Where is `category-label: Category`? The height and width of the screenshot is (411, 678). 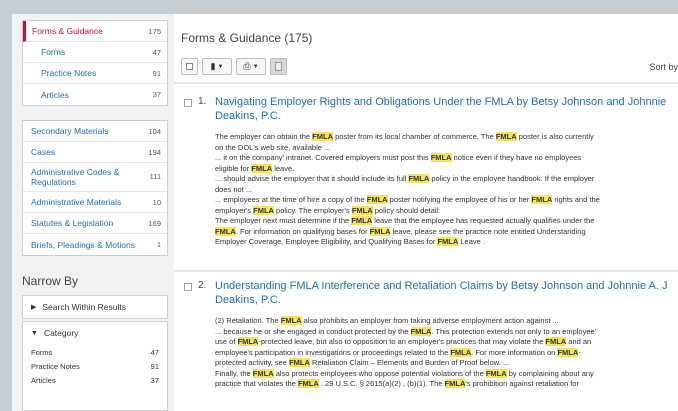 category-label: Category is located at coordinates (61, 333).